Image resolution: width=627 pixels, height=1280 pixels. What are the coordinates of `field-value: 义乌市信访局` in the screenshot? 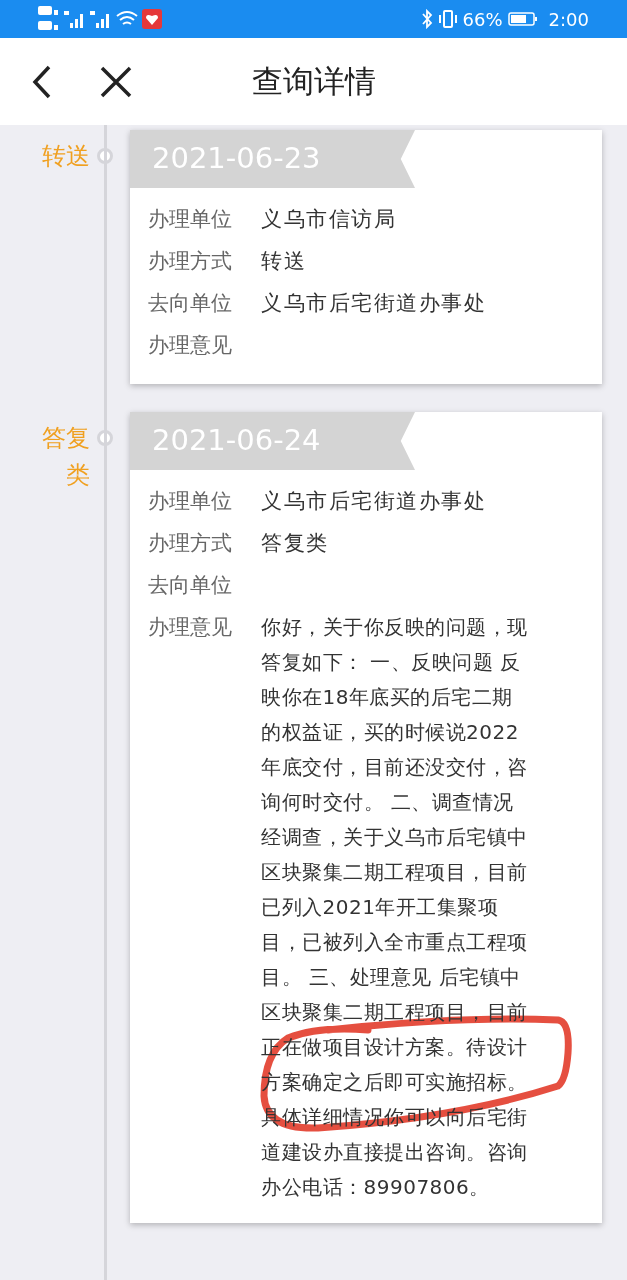 It's located at (329, 219).